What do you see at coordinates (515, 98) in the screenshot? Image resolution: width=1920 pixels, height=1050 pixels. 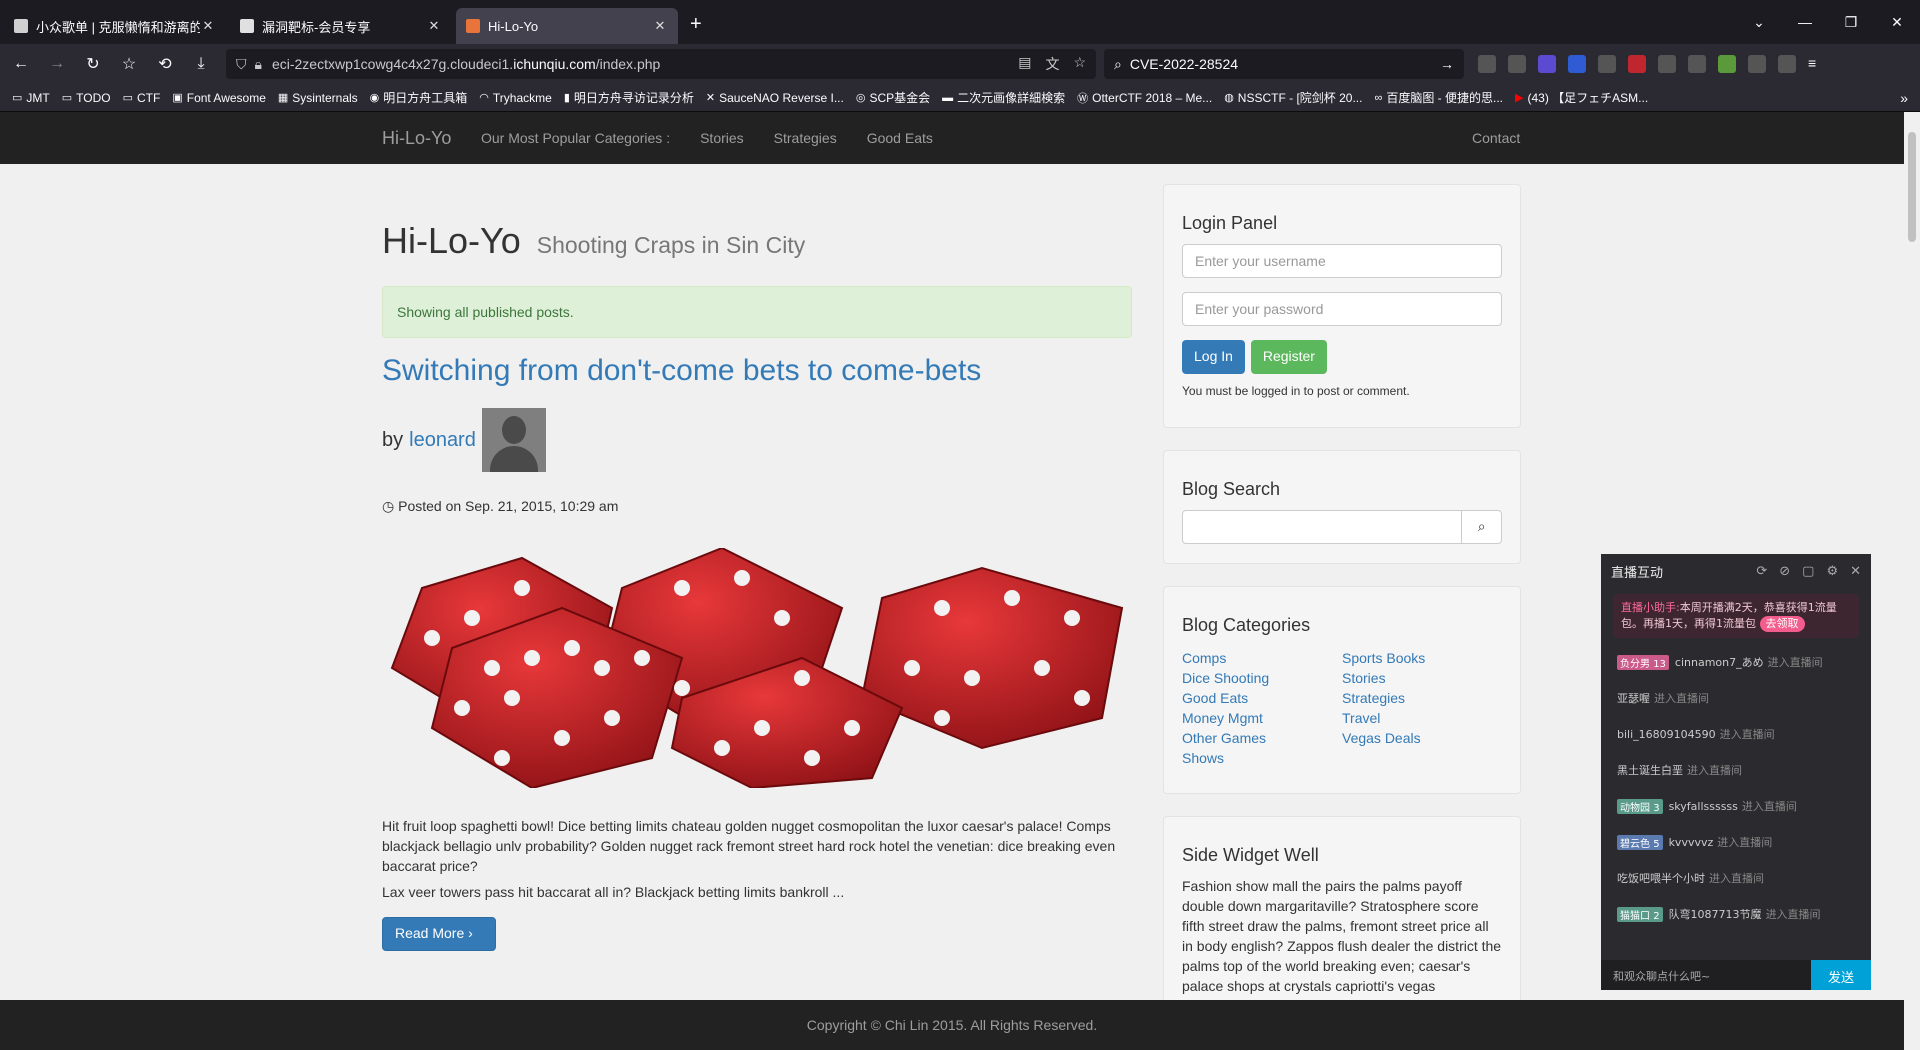 I see `bookmark-item: ◠ Tryhackme` at bounding box center [515, 98].